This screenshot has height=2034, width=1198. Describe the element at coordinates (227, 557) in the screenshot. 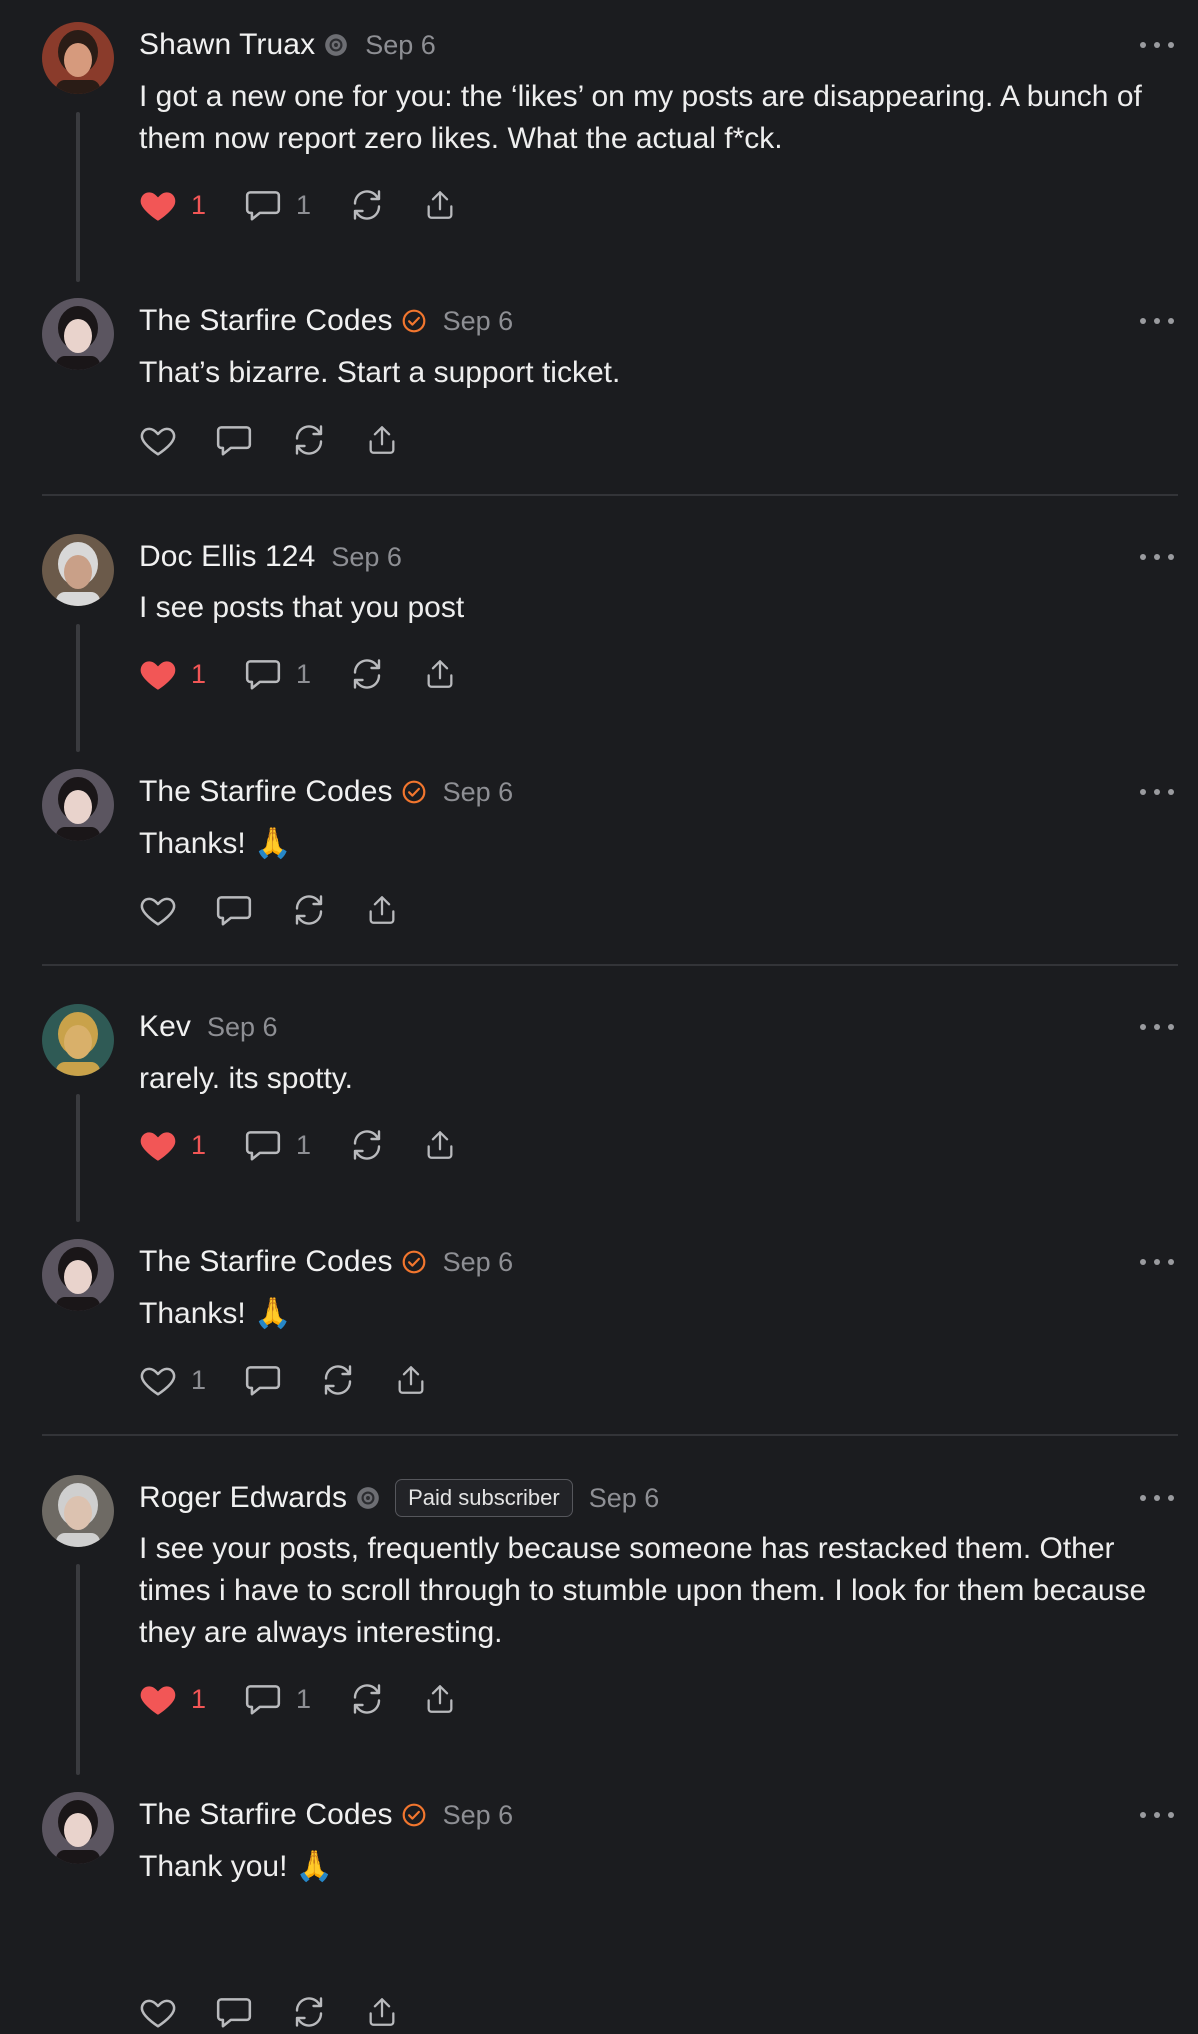

I see `author-name: Doc Ellis 124` at that location.